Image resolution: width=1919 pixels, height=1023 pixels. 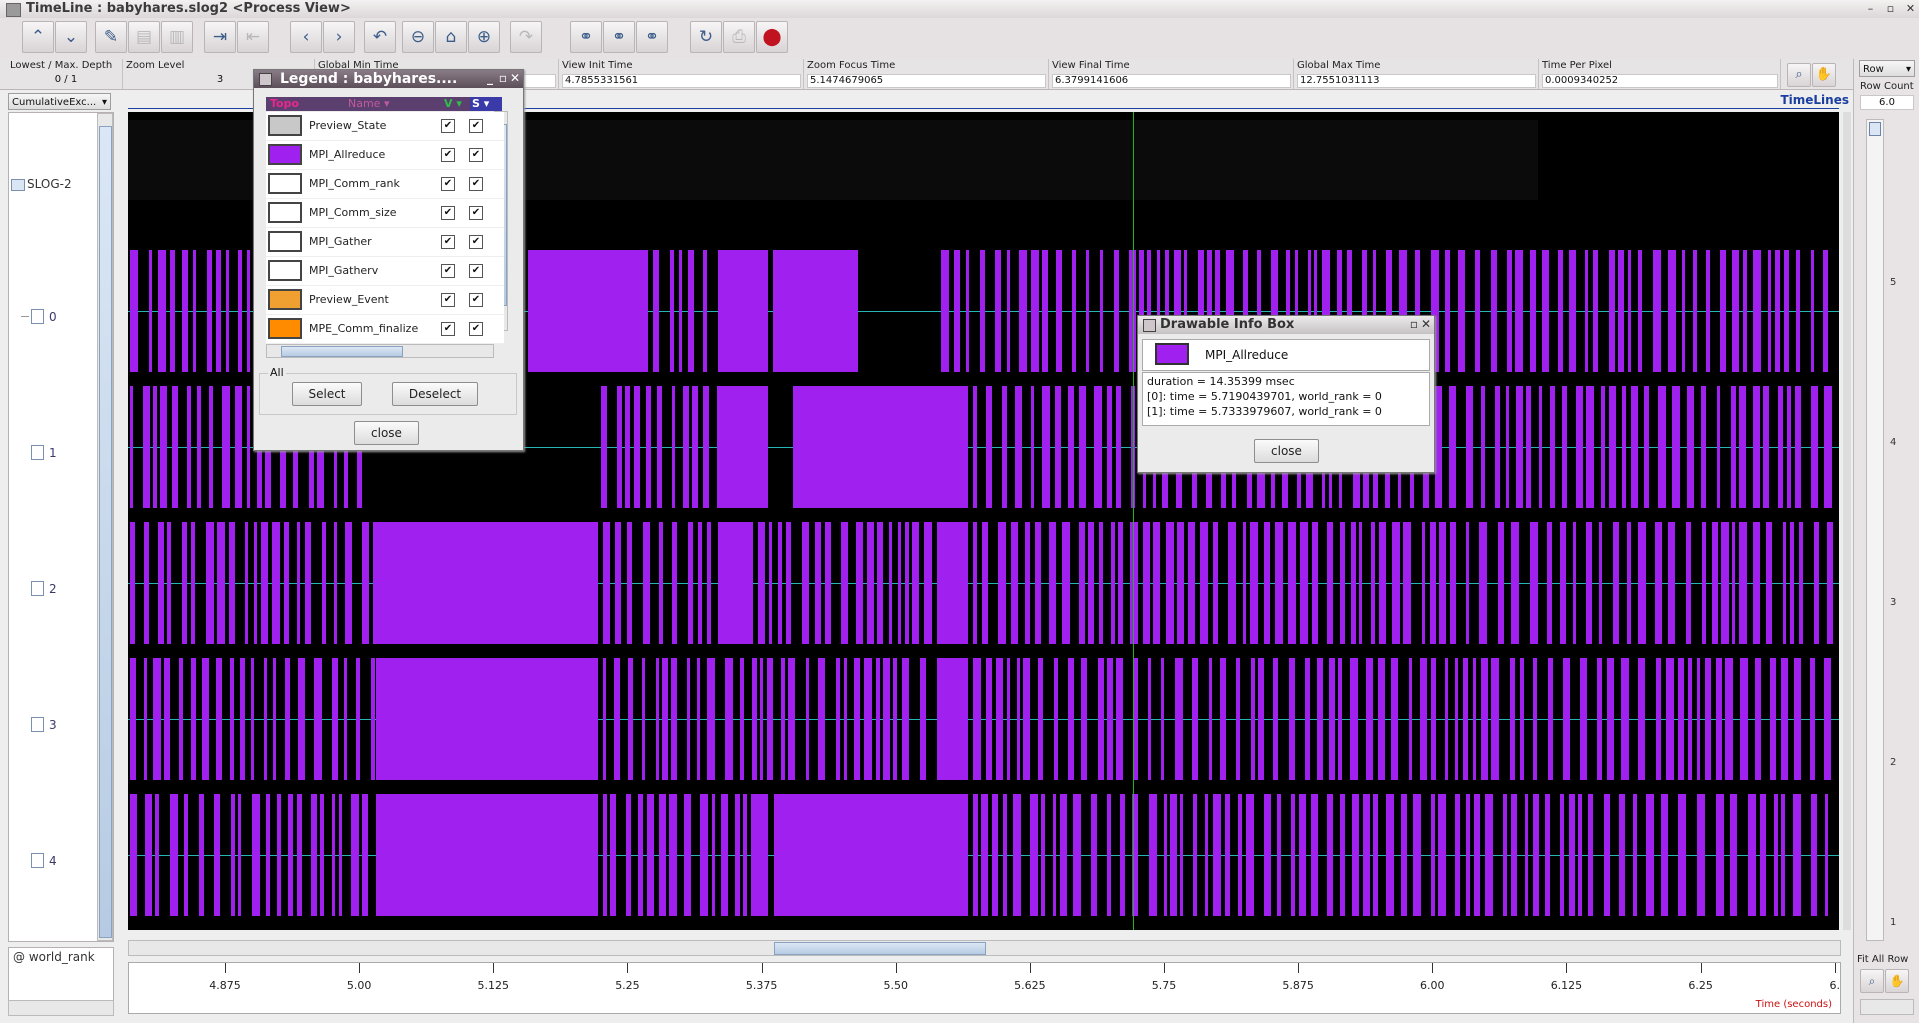 What do you see at coordinates (457, 104) in the screenshot?
I see `col-v: V ▾` at bounding box center [457, 104].